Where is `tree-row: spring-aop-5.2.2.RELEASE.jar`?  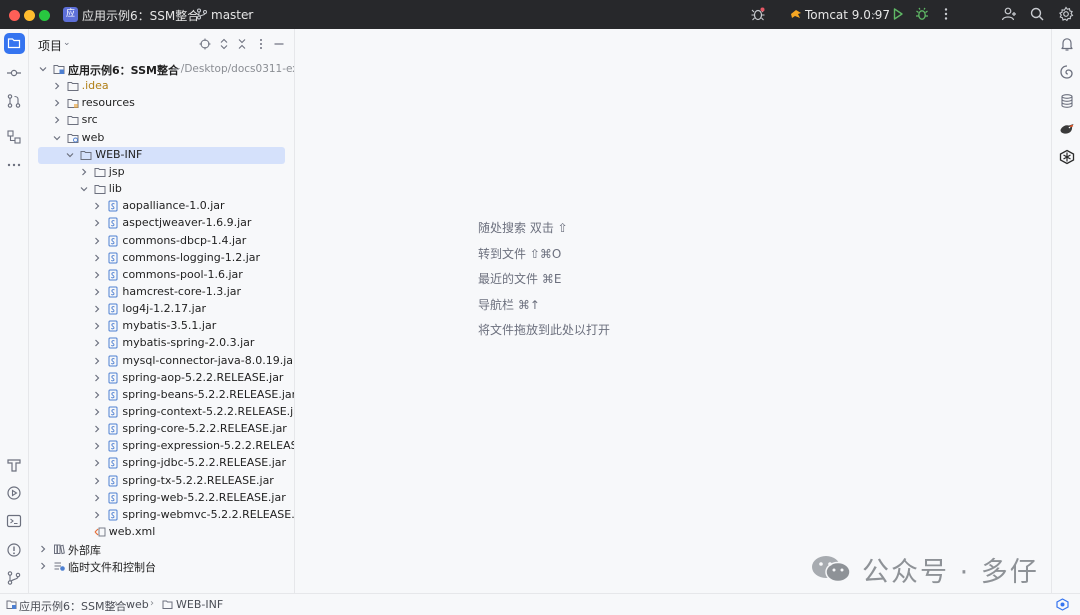 tree-row: spring-aop-5.2.2.RELEASE.jar is located at coordinates (161, 378).